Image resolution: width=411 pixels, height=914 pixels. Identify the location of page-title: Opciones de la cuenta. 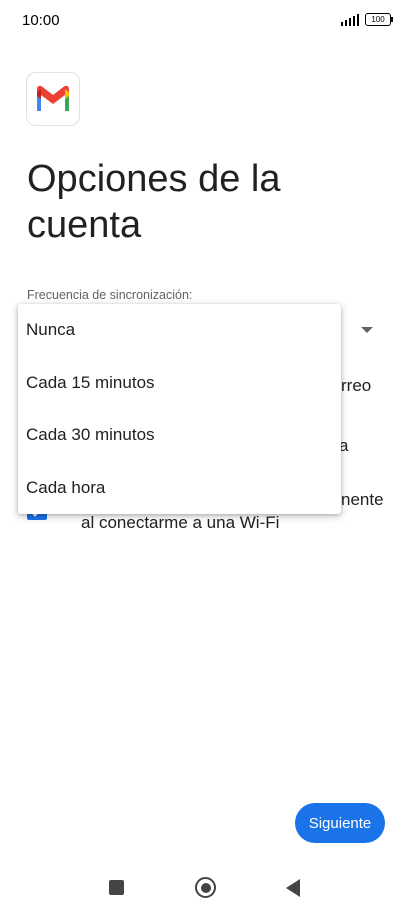
(154, 202).